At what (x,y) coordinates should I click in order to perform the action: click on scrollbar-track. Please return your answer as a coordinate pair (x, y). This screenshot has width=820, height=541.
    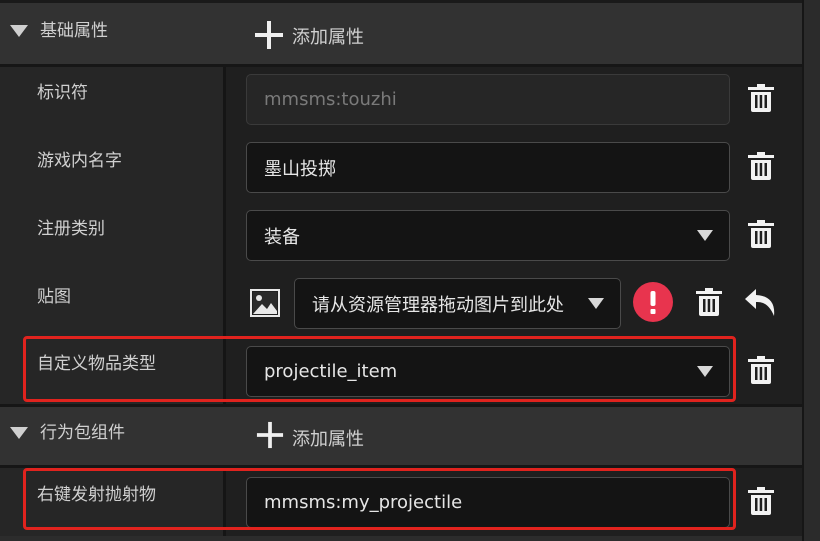
    Looking at the image, I should click on (811, 270).